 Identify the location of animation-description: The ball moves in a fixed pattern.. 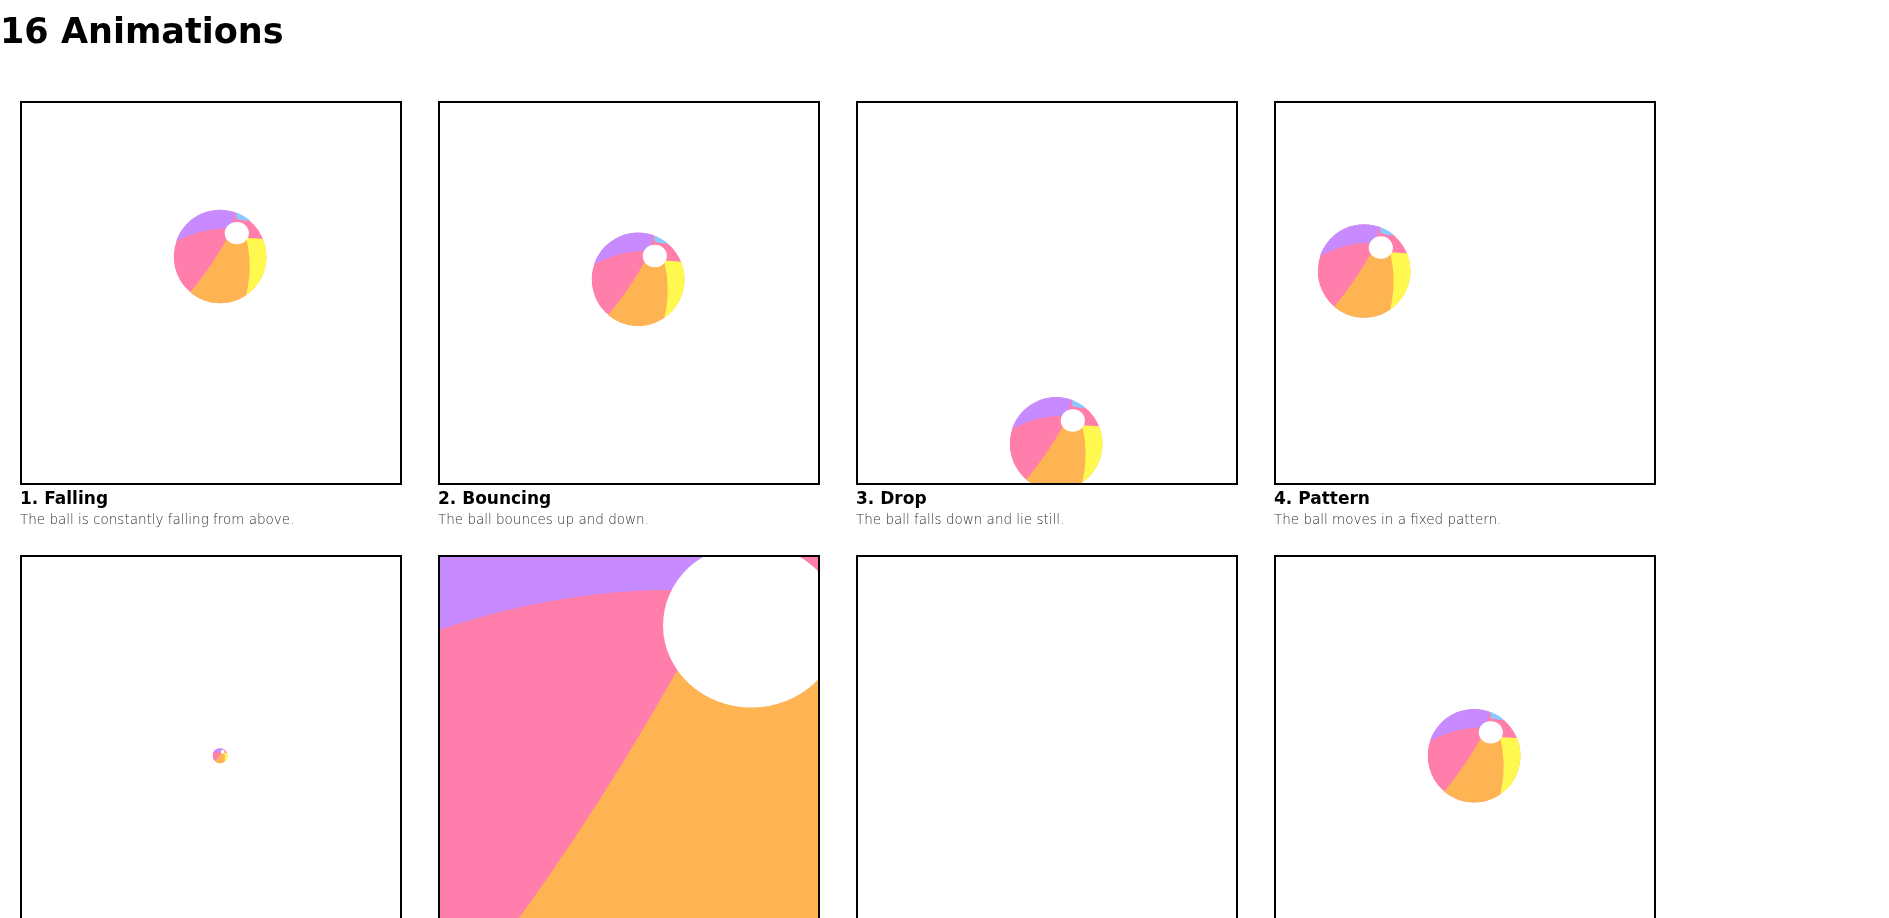
(1388, 519).